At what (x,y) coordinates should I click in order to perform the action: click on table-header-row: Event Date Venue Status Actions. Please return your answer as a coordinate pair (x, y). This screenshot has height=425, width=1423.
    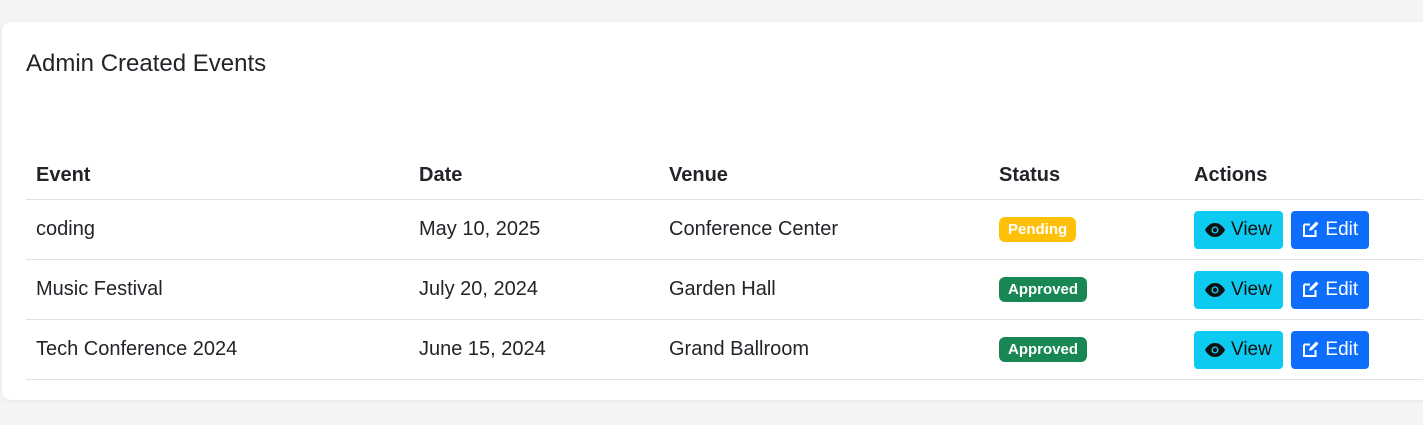
    Looking at the image, I should click on (724, 175).